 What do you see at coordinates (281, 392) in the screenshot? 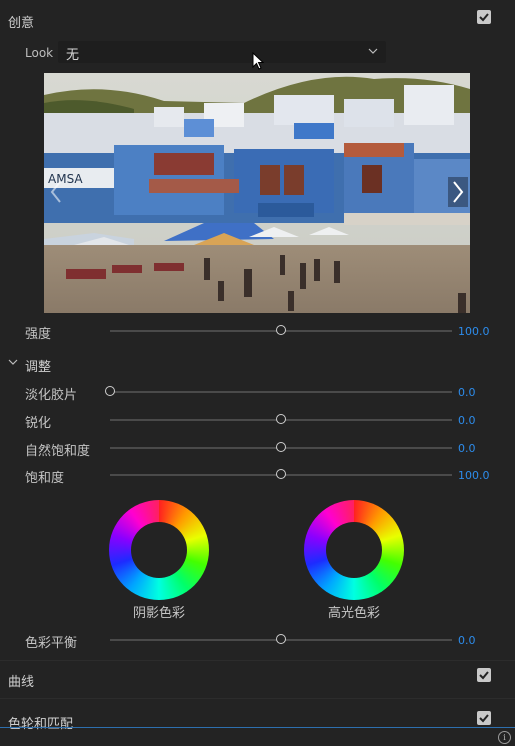
I see `faded-film-slider-track` at bounding box center [281, 392].